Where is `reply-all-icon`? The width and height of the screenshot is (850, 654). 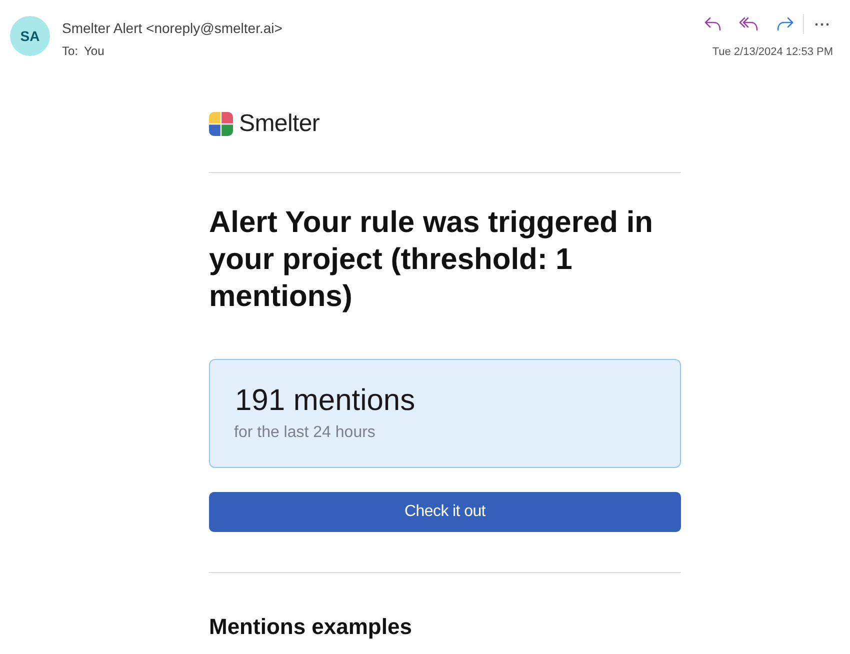
reply-all-icon is located at coordinates (749, 24).